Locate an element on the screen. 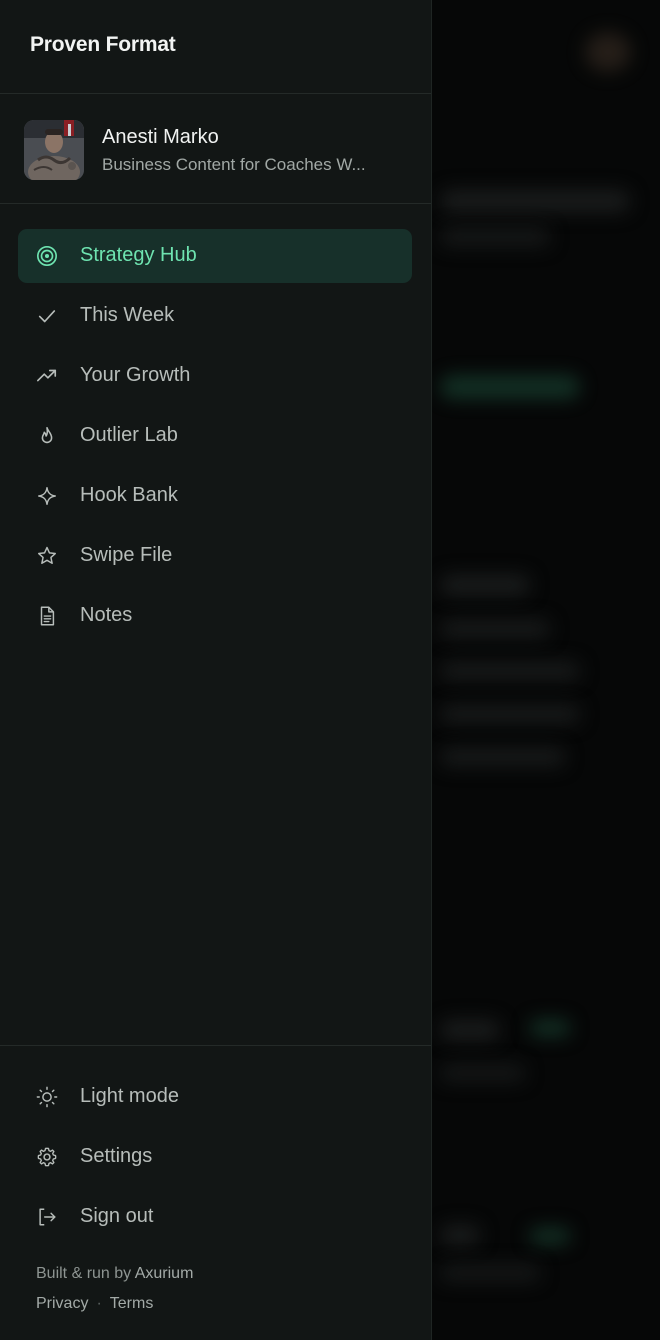 The width and height of the screenshot is (660, 1340). sign-out-icon is located at coordinates (47, 1217).